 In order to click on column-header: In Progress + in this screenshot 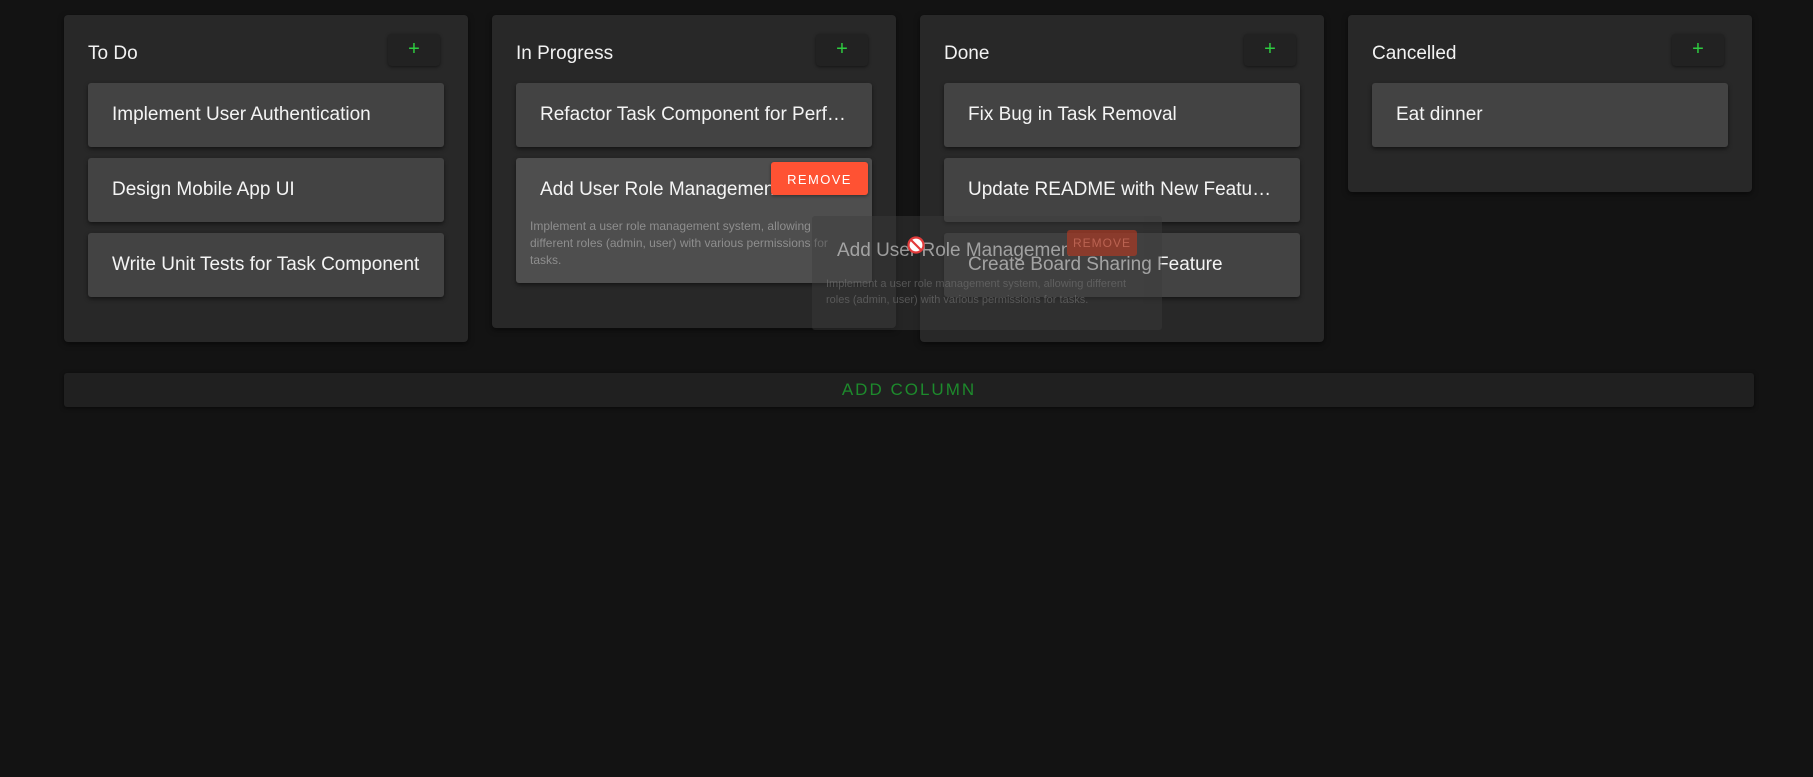, I will do `click(694, 49)`.